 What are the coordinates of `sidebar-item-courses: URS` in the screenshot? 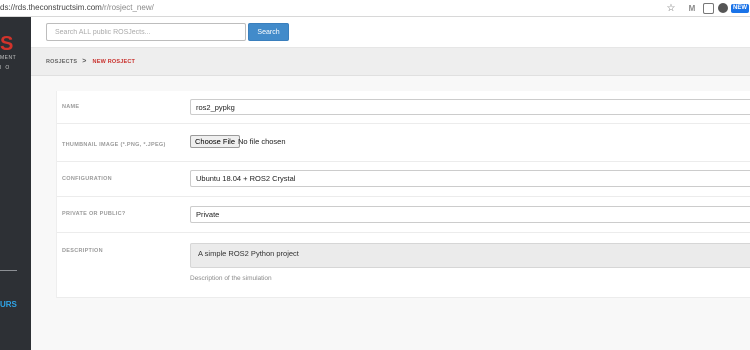 It's located at (8, 304).